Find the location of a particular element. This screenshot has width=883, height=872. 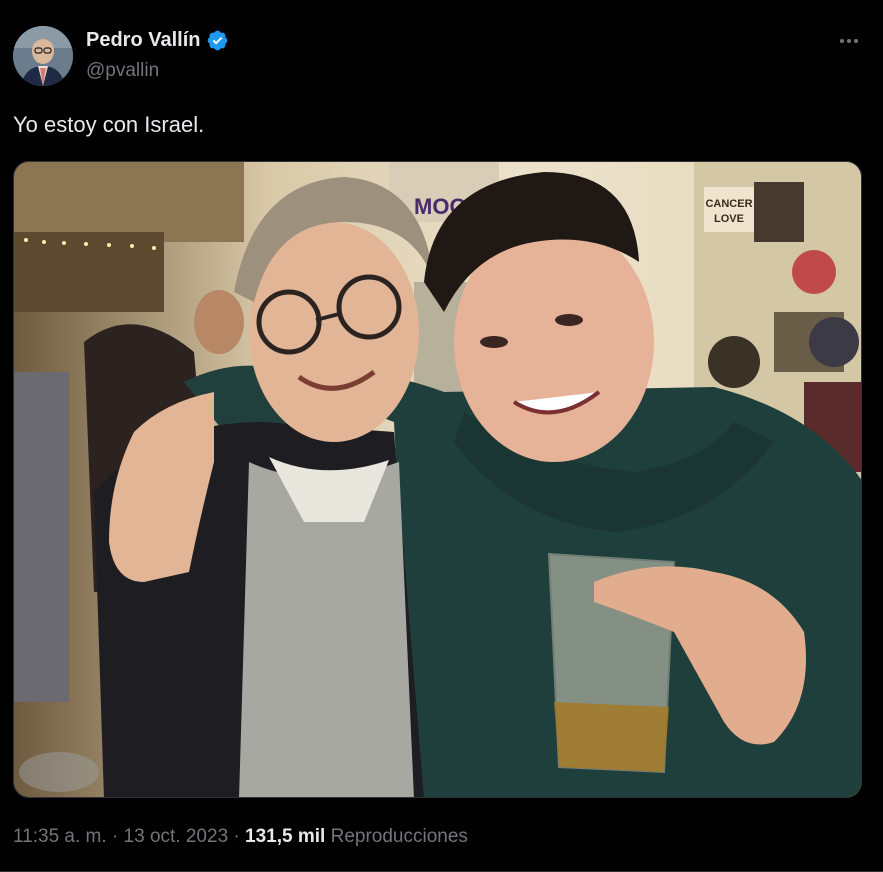

poster-text-cancer: CANCER is located at coordinates (728, 204).